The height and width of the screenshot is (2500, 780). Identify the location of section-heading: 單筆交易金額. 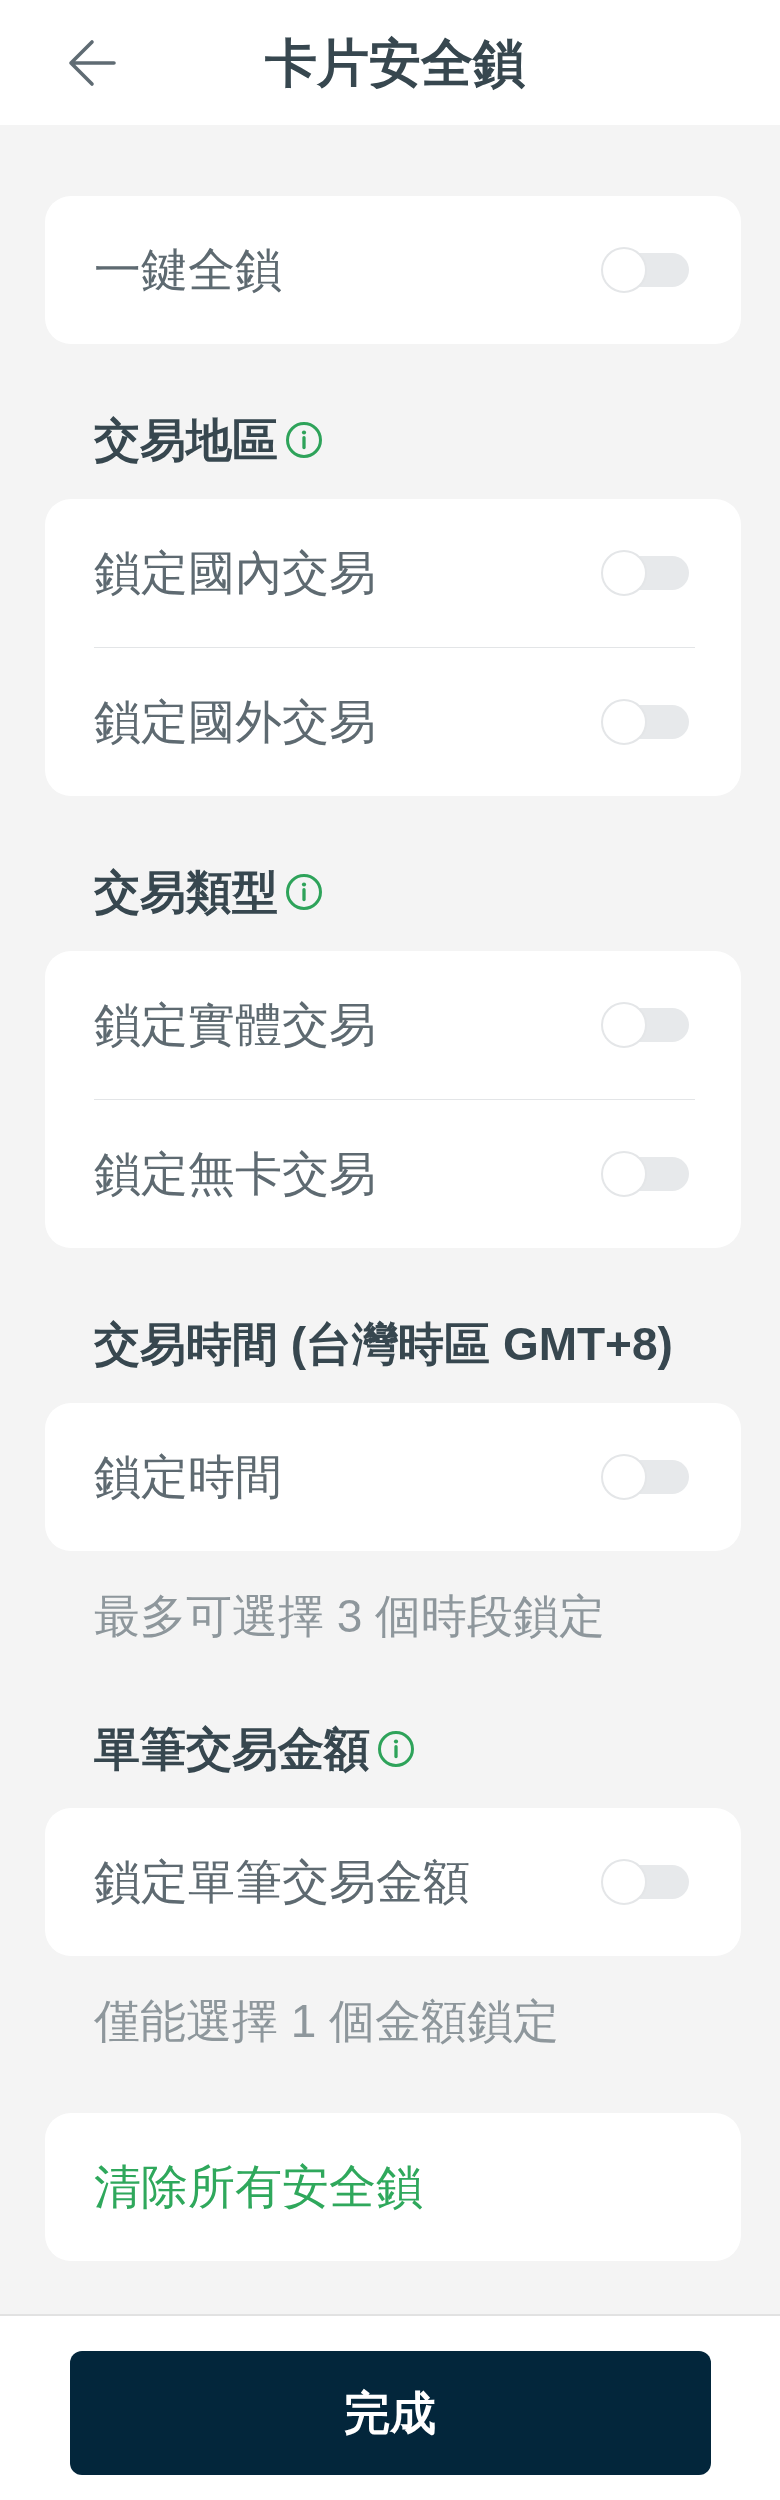
(232, 1749).